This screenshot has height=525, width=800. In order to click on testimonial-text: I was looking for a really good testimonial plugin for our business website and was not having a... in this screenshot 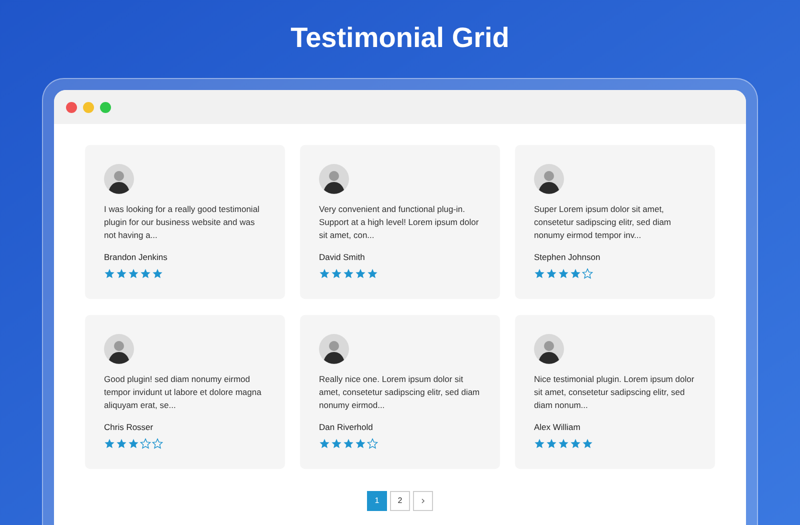, I will do `click(182, 222)`.